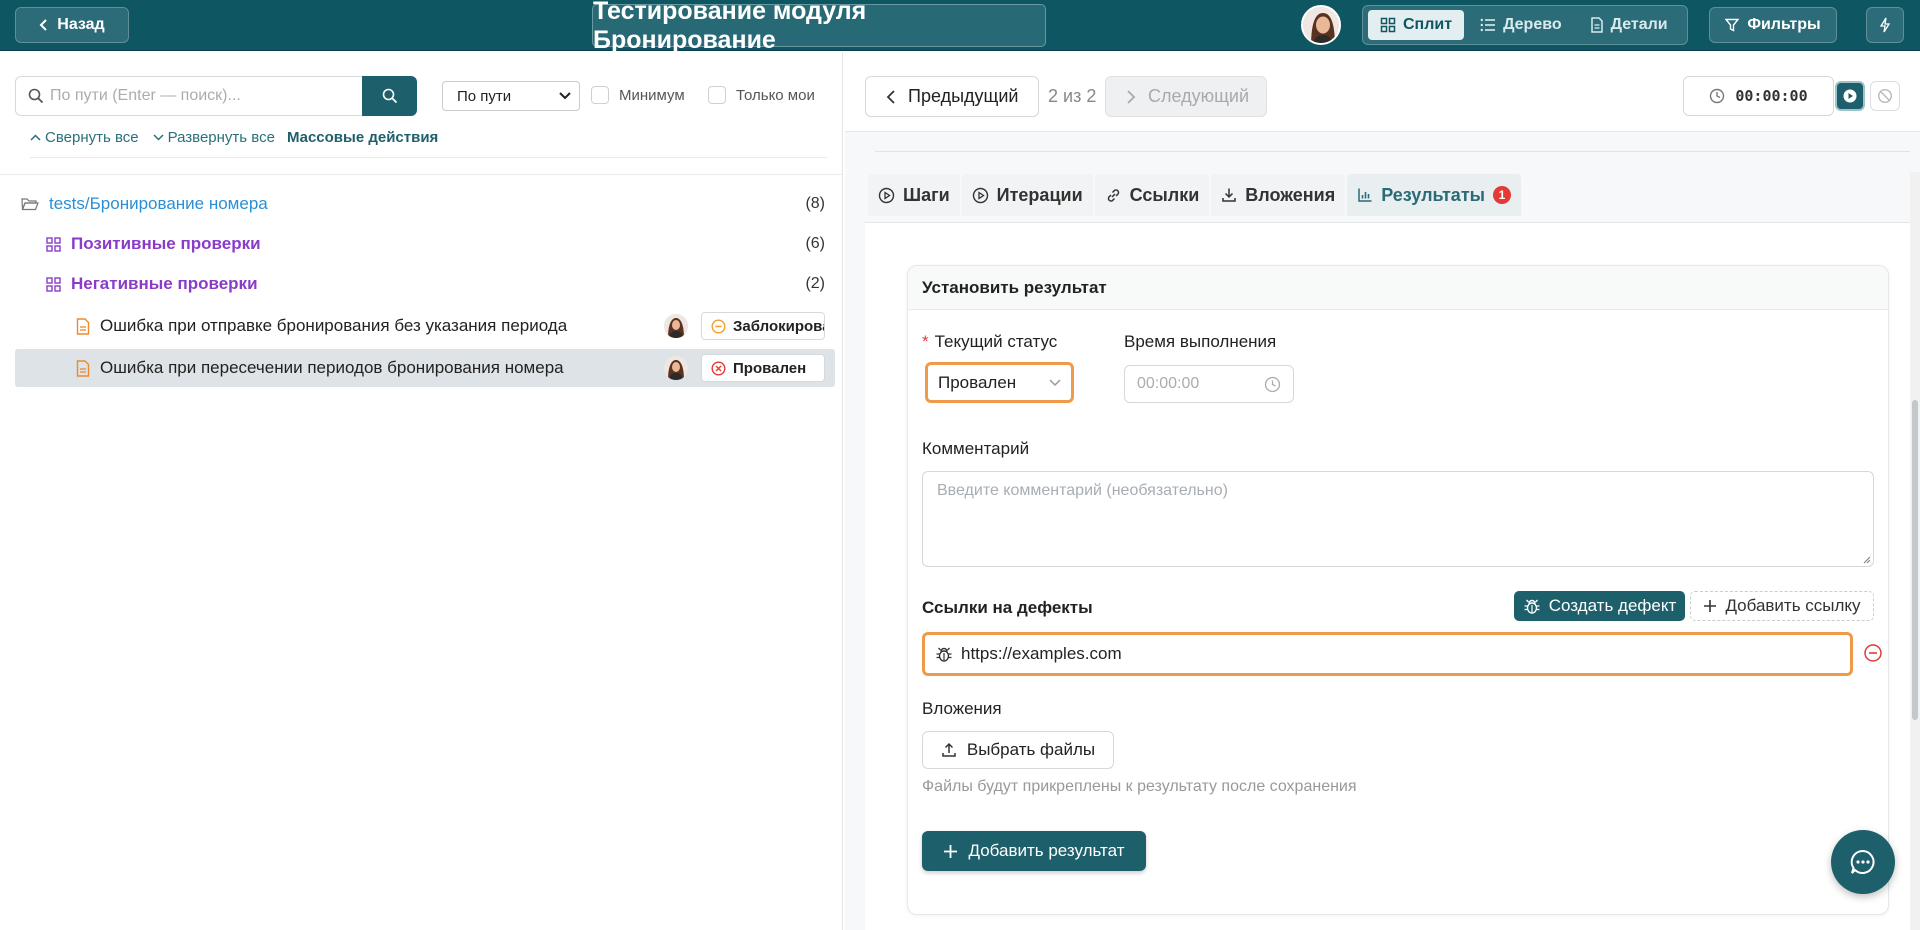 This screenshot has width=1920, height=930. I want to click on chevron-down-icon, so click(1055, 382).